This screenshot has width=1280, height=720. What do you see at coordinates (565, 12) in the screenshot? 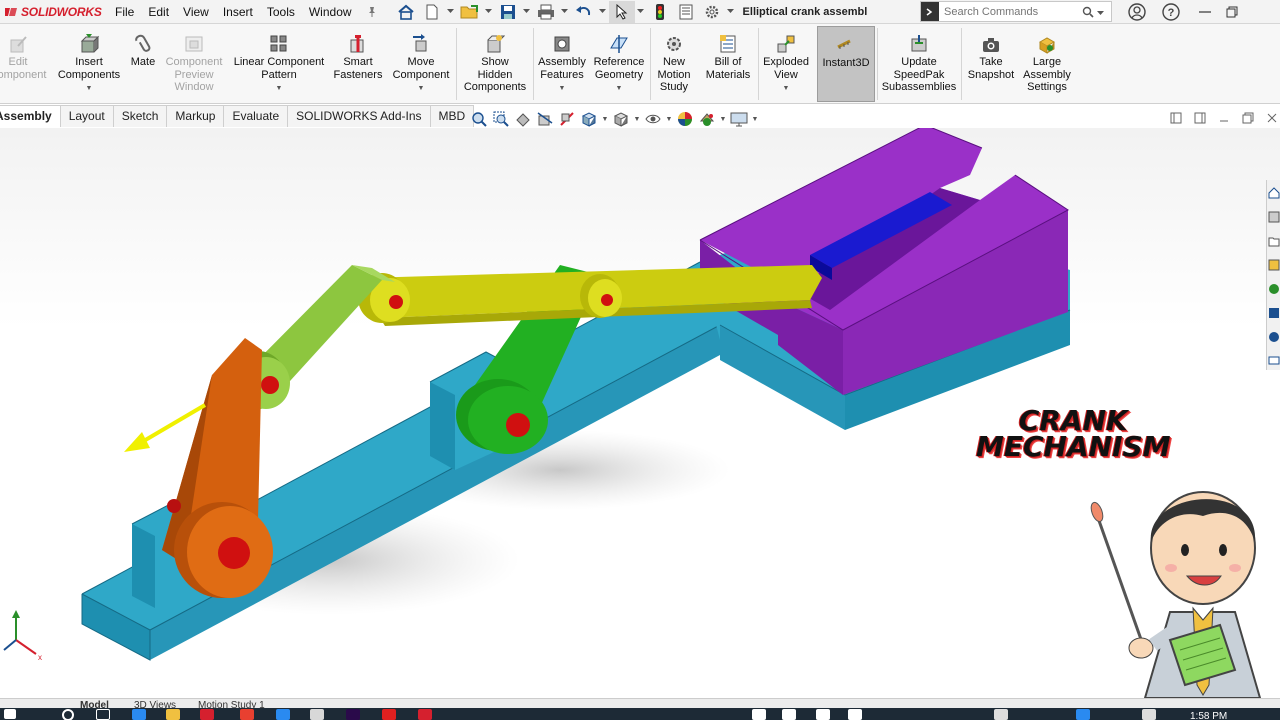
I see `print-dropdown-icon` at bounding box center [565, 12].